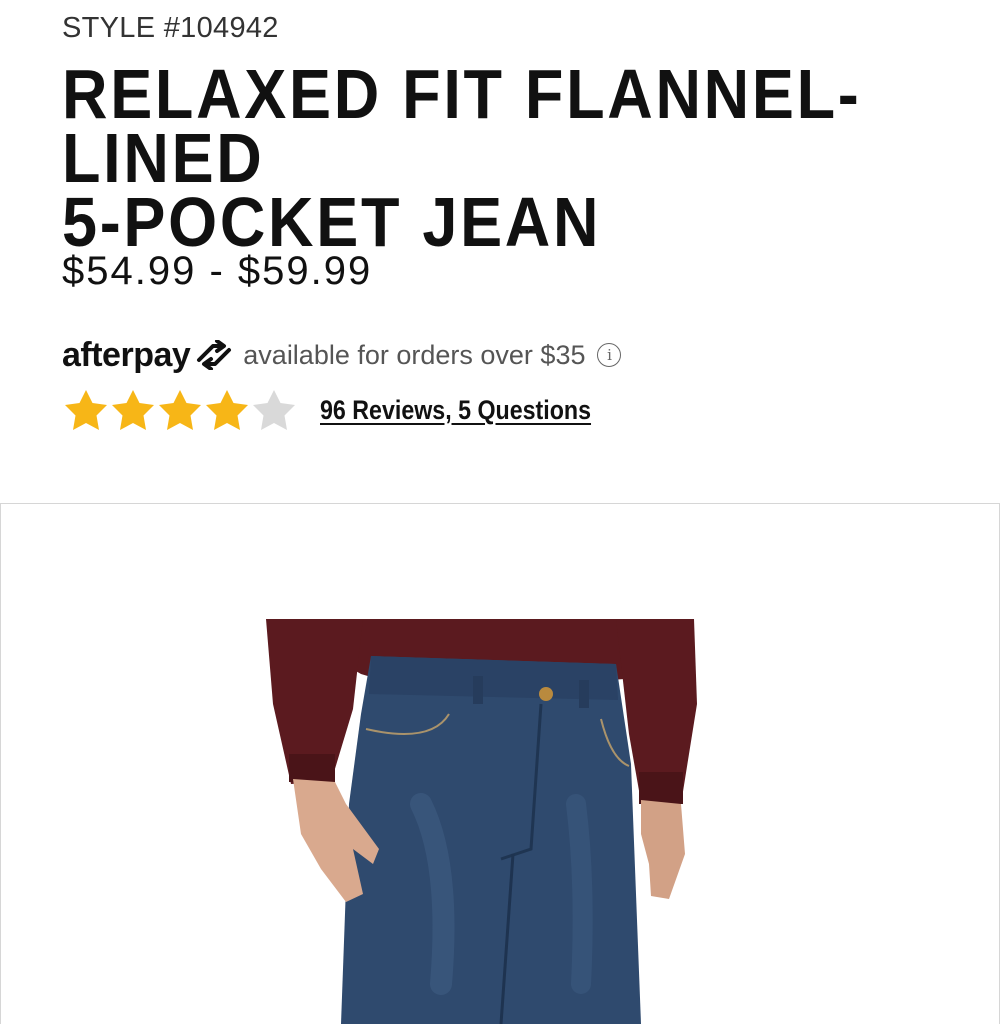 The width and height of the screenshot is (1000, 1024). What do you see at coordinates (170, 28) in the screenshot?
I see `style-number: STYLE #104942` at bounding box center [170, 28].